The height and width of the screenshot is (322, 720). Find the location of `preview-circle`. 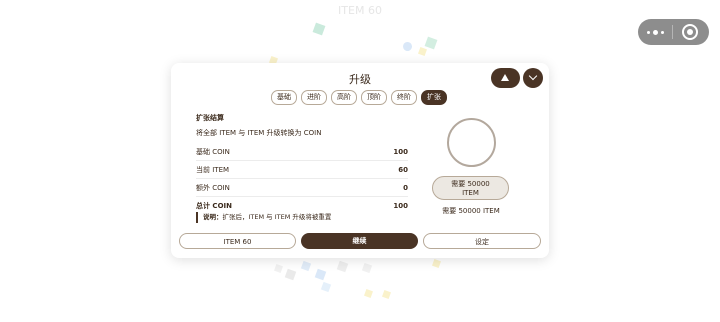

preview-circle is located at coordinates (471, 142).